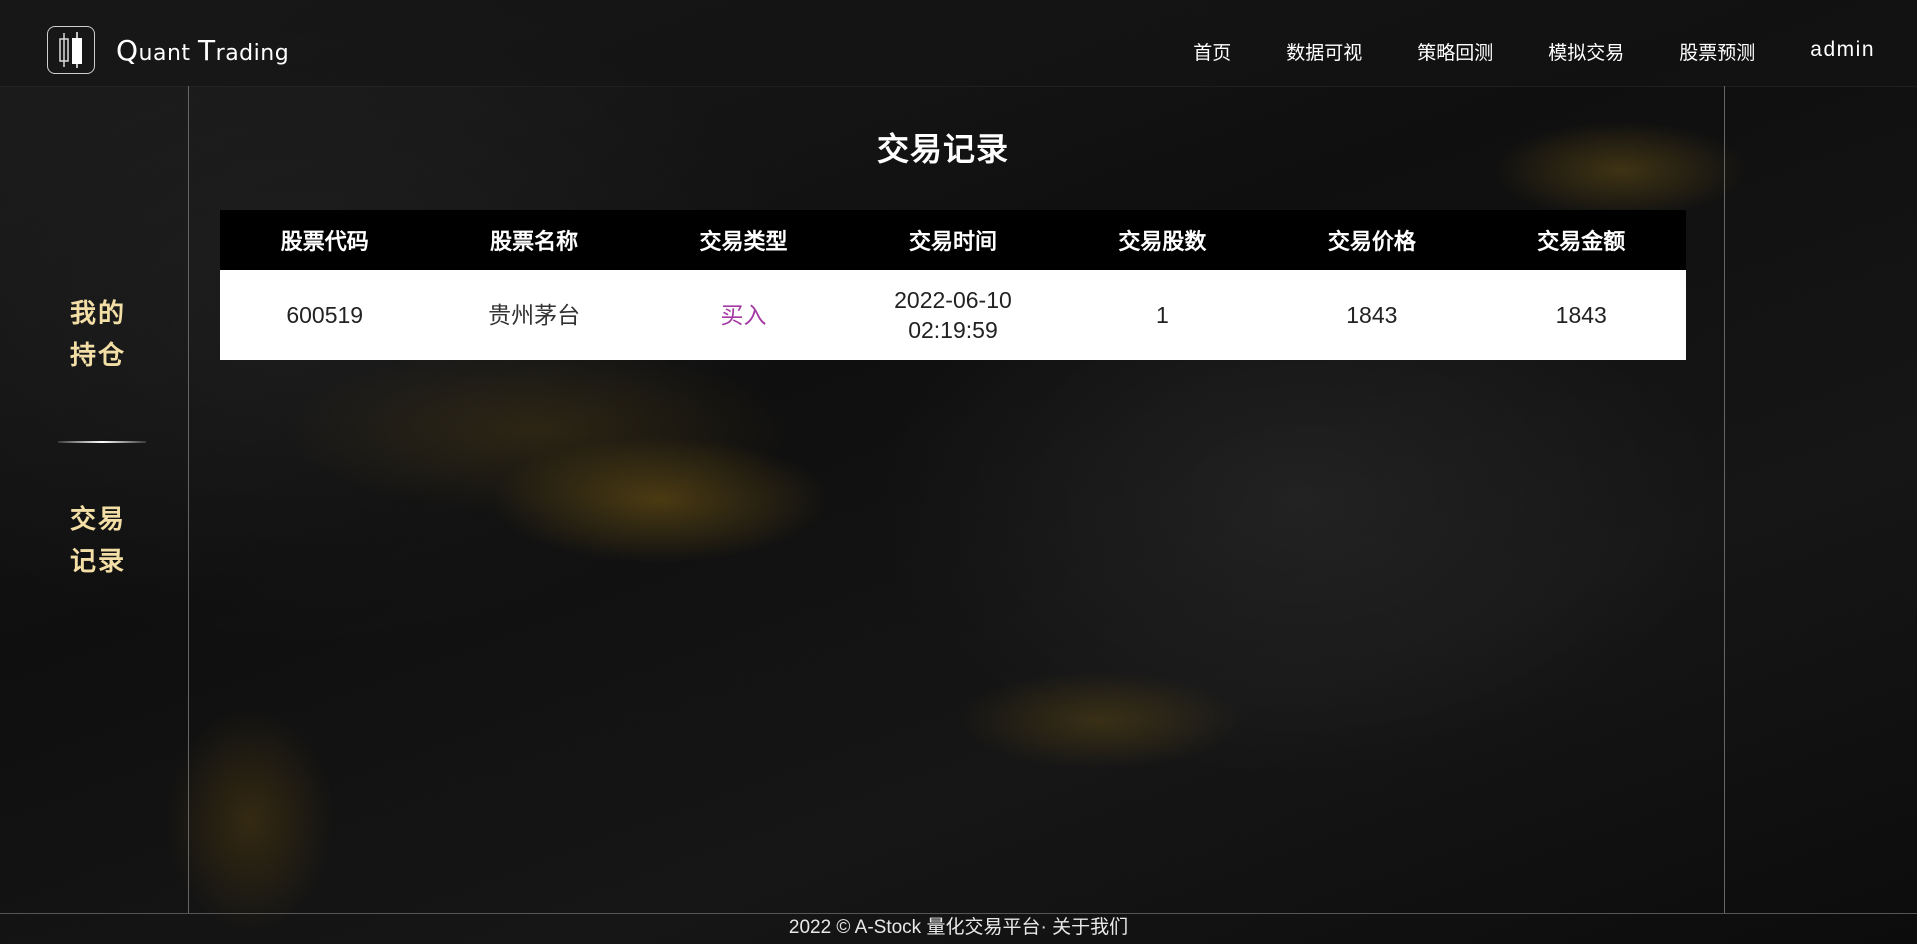  What do you see at coordinates (98, 540) in the screenshot?
I see `sidebar-item-trade-records: 交易 记录` at bounding box center [98, 540].